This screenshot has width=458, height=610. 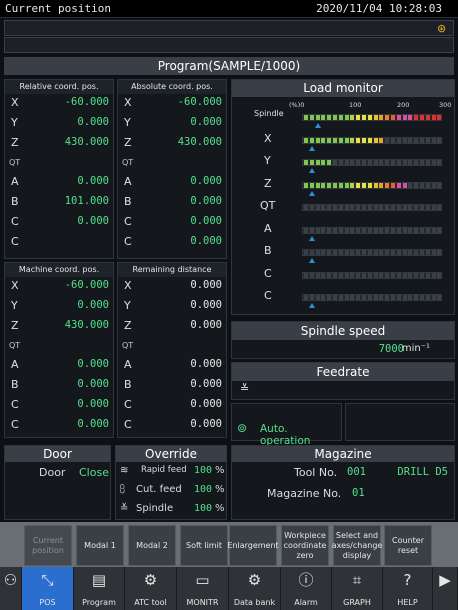 What do you see at coordinates (48, 545) in the screenshot?
I see `current-position-key: Current position` at bounding box center [48, 545].